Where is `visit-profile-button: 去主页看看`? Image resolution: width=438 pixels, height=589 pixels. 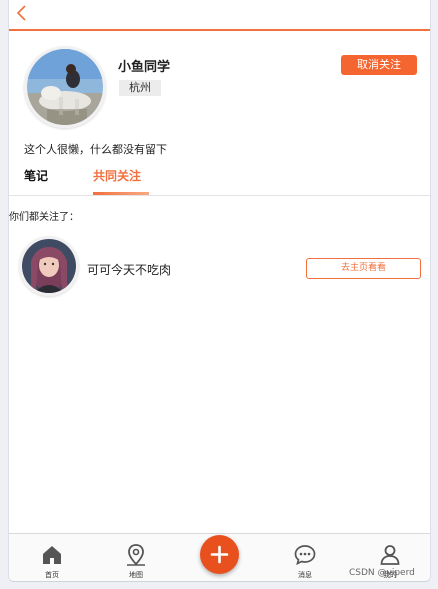
visit-profile-button: 去主页看看 is located at coordinates (363, 268).